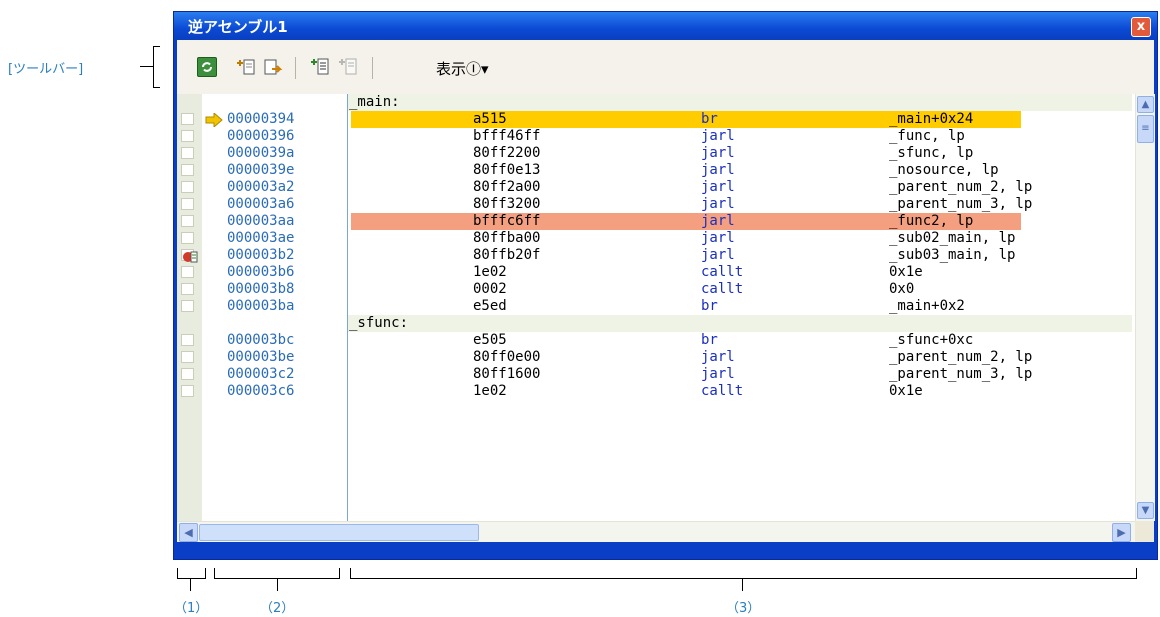  I want to click on row-code: bfff46ff, so click(507, 136).